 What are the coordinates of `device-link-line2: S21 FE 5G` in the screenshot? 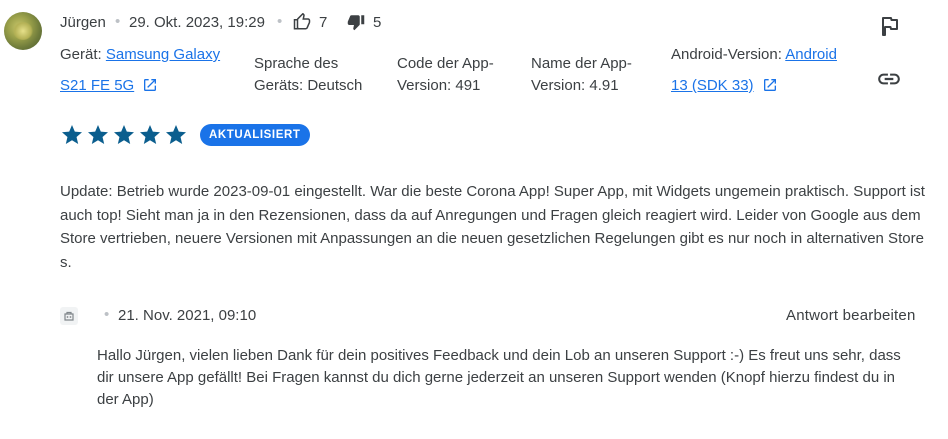 It's located at (97, 85).